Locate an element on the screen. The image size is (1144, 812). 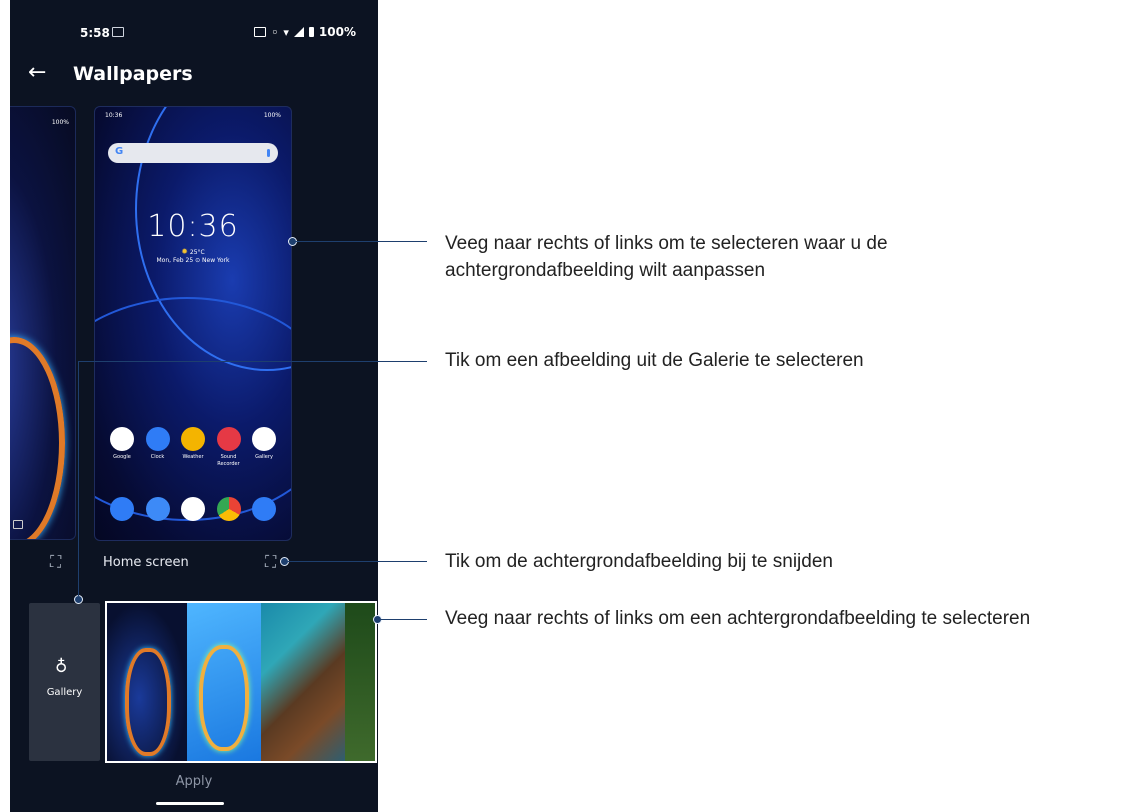
location-pin-icon: ⊙ is located at coordinates (198, 260).